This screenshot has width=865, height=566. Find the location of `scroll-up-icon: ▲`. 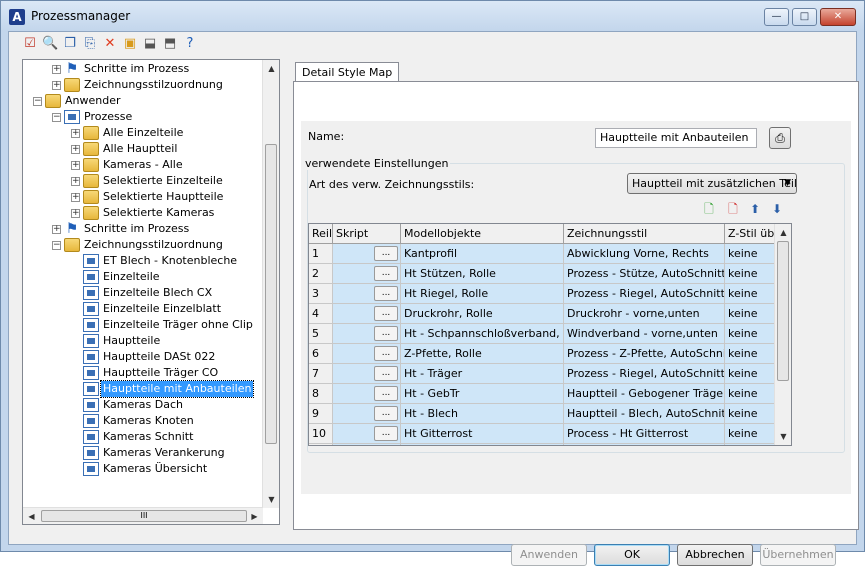

scroll-up-icon: ▲ is located at coordinates (271, 68).